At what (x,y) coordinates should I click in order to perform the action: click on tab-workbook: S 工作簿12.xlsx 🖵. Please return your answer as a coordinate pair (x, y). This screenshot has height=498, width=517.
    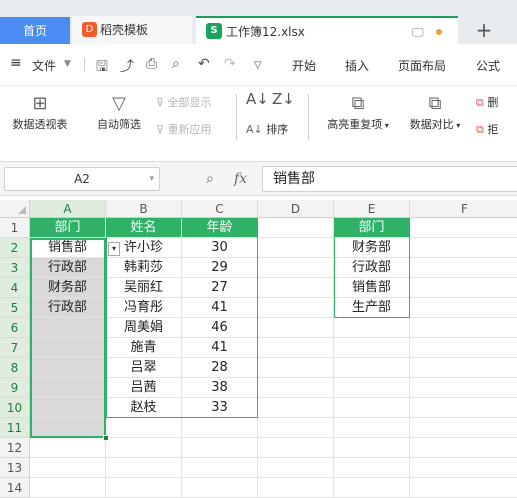
    Looking at the image, I should click on (327, 30).